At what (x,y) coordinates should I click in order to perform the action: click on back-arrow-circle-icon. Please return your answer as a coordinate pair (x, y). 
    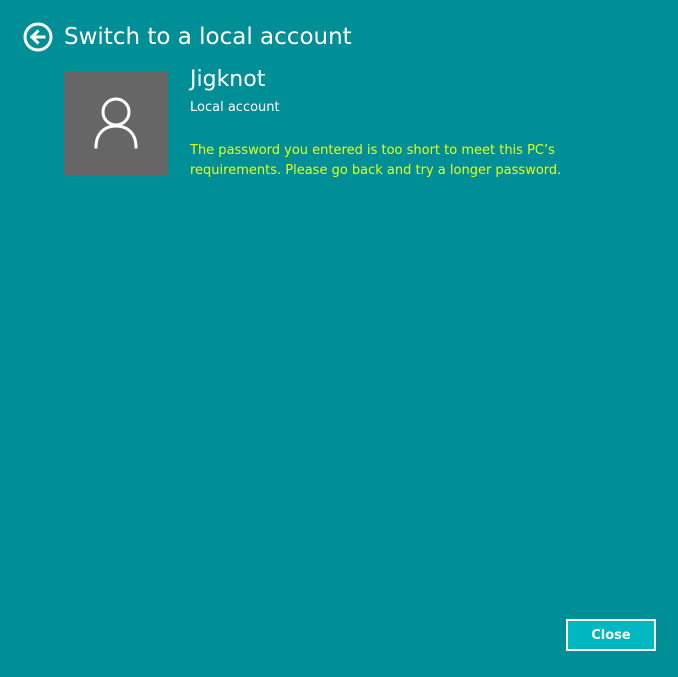
    Looking at the image, I should click on (38, 37).